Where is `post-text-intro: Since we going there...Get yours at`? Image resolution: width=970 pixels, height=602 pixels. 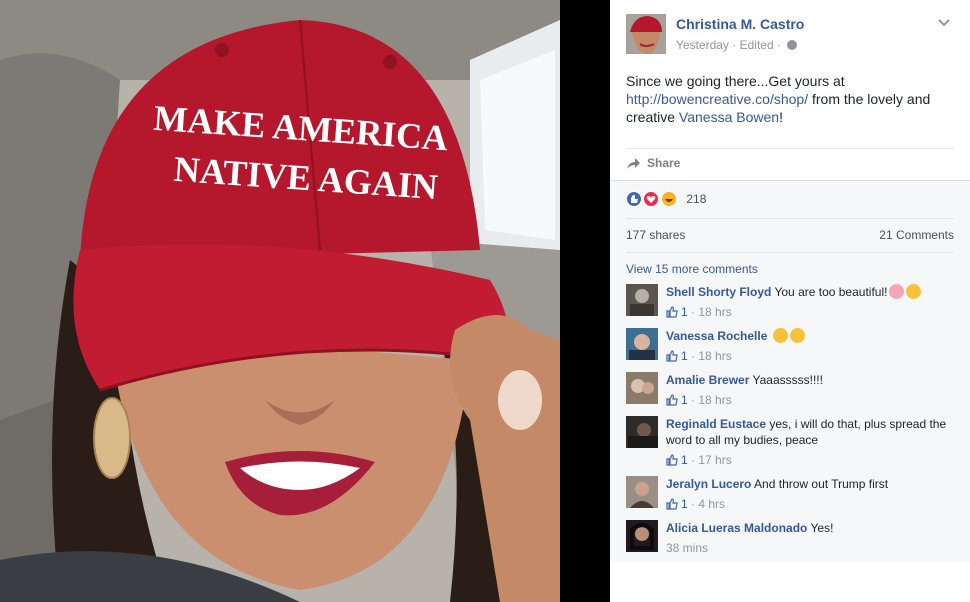 post-text-intro: Since we going there...Get yours at is located at coordinates (735, 81).